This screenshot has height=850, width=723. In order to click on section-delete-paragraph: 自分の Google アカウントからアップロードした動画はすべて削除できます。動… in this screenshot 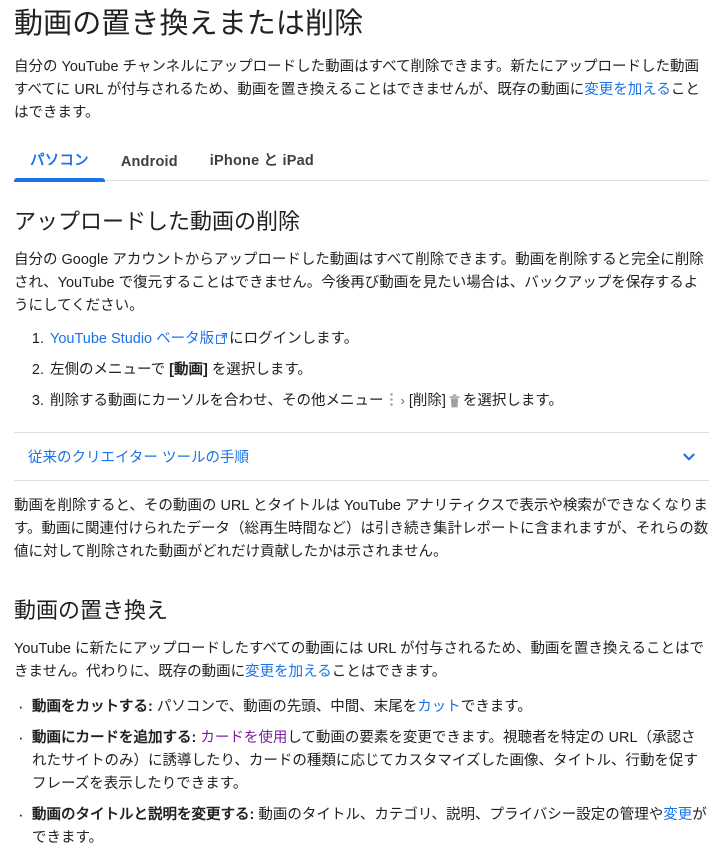, I will do `click(359, 283)`.